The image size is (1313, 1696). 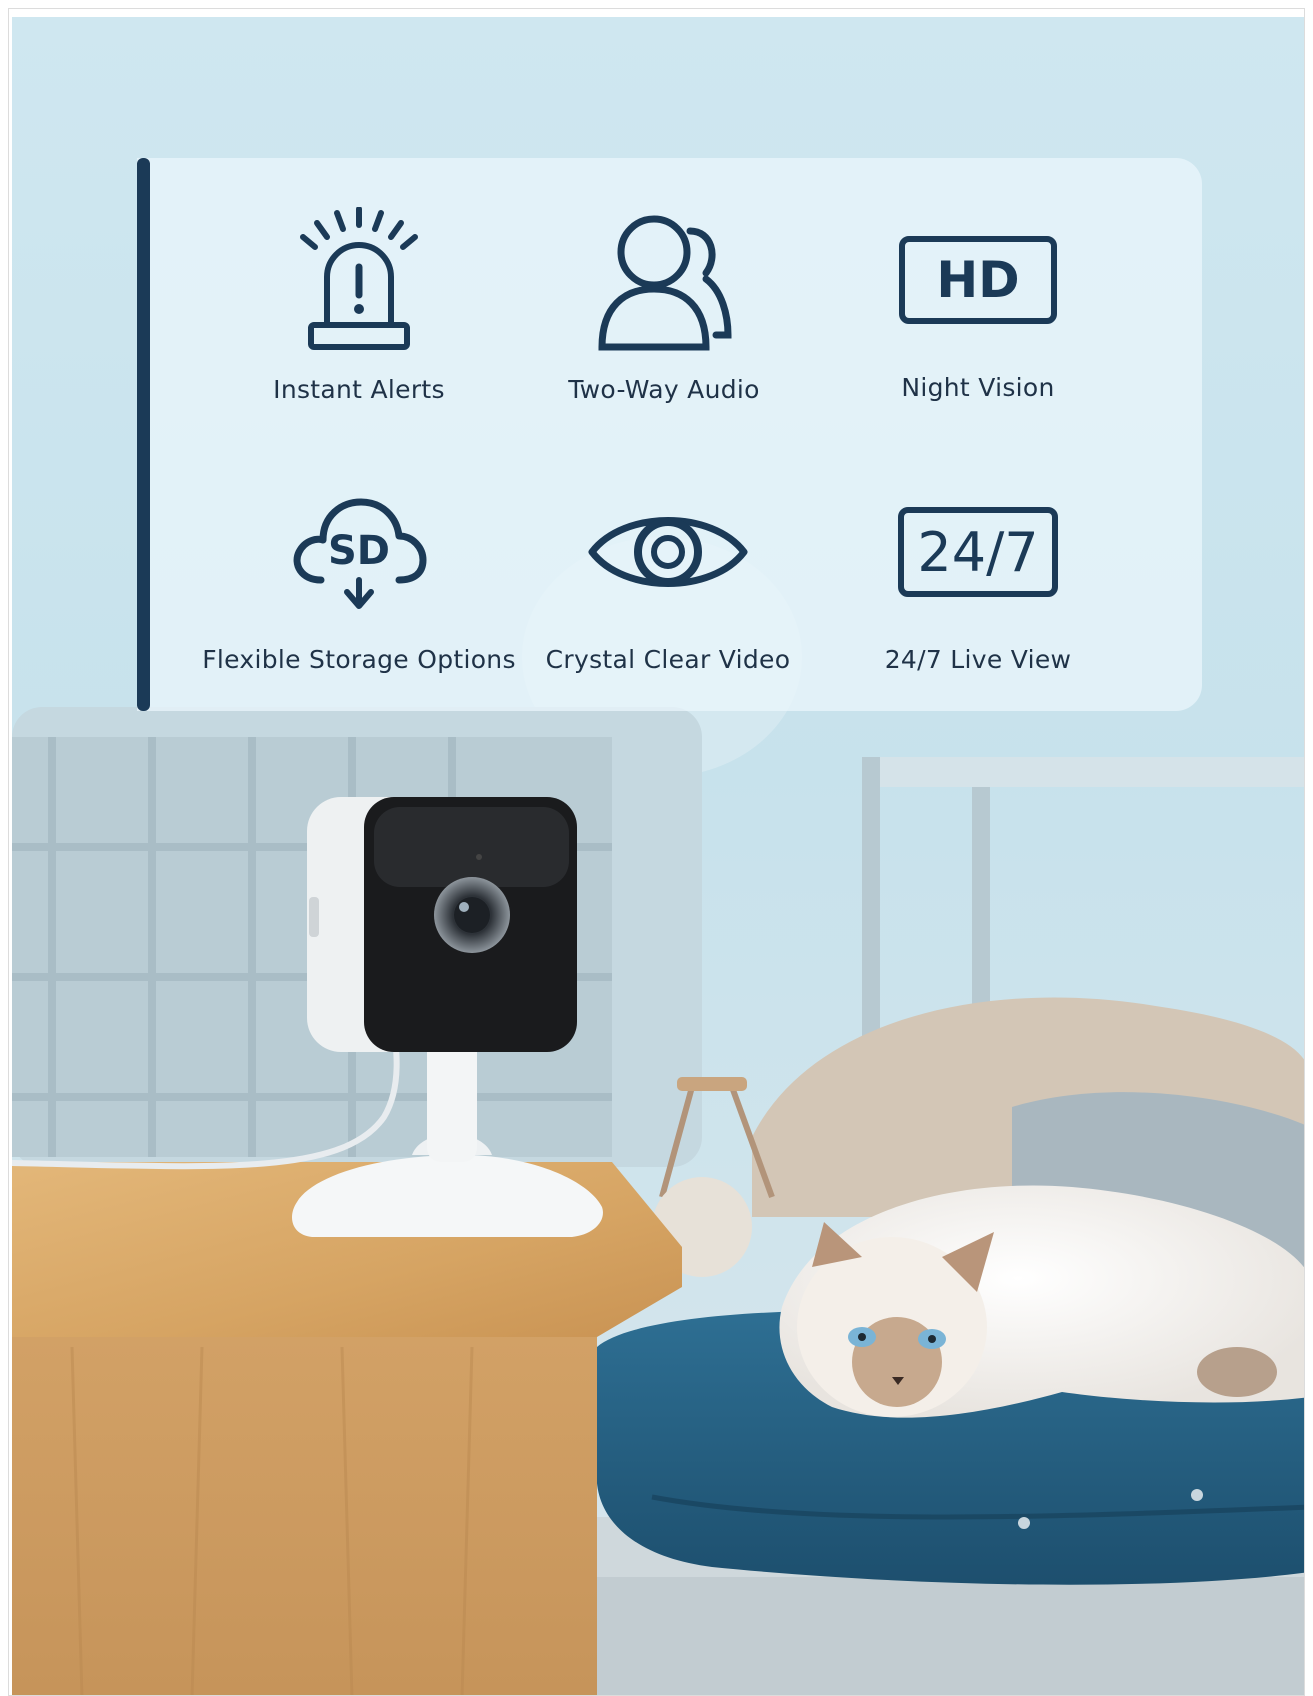 What do you see at coordinates (359, 282) in the screenshot?
I see `siren-alert-icon` at bounding box center [359, 282].